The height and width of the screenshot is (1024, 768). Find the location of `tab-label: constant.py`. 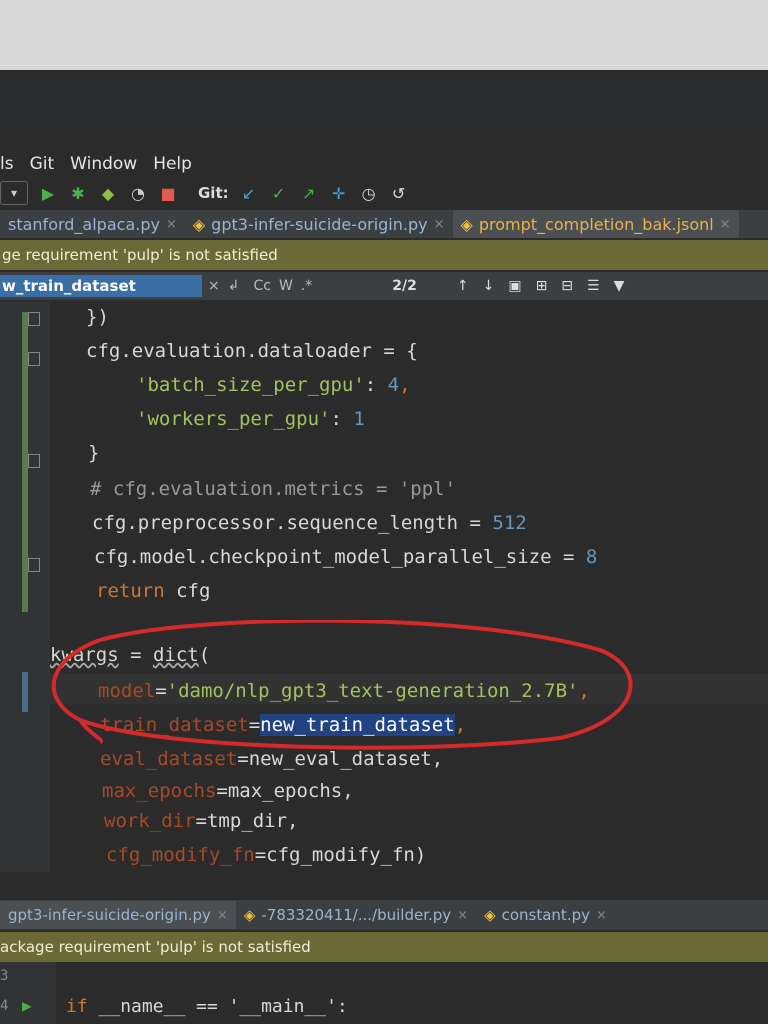

tab-label: constant.py is located at coordinates (545, 915).